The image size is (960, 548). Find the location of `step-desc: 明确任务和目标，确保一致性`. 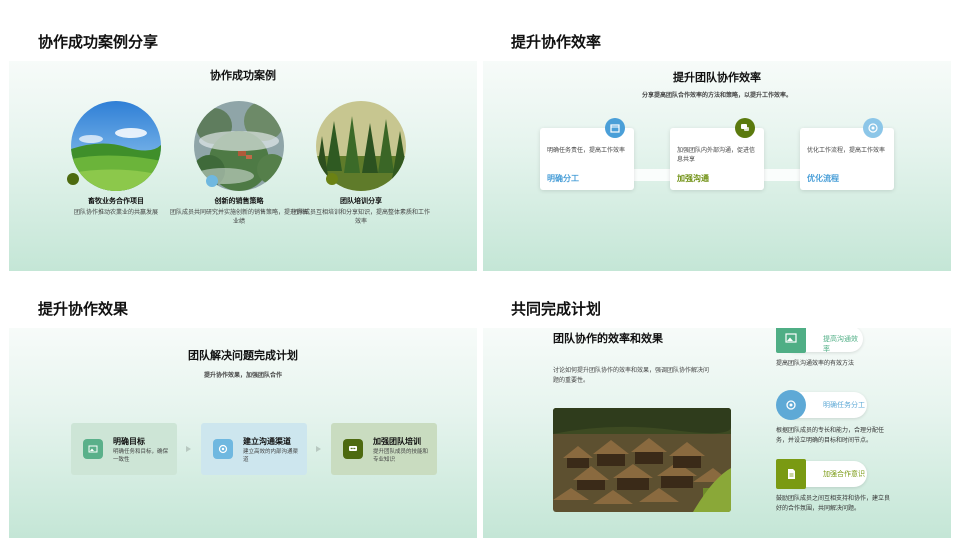

step-desc: 明确任务和目标，确保一致性 is located at coordinates (141, 456).